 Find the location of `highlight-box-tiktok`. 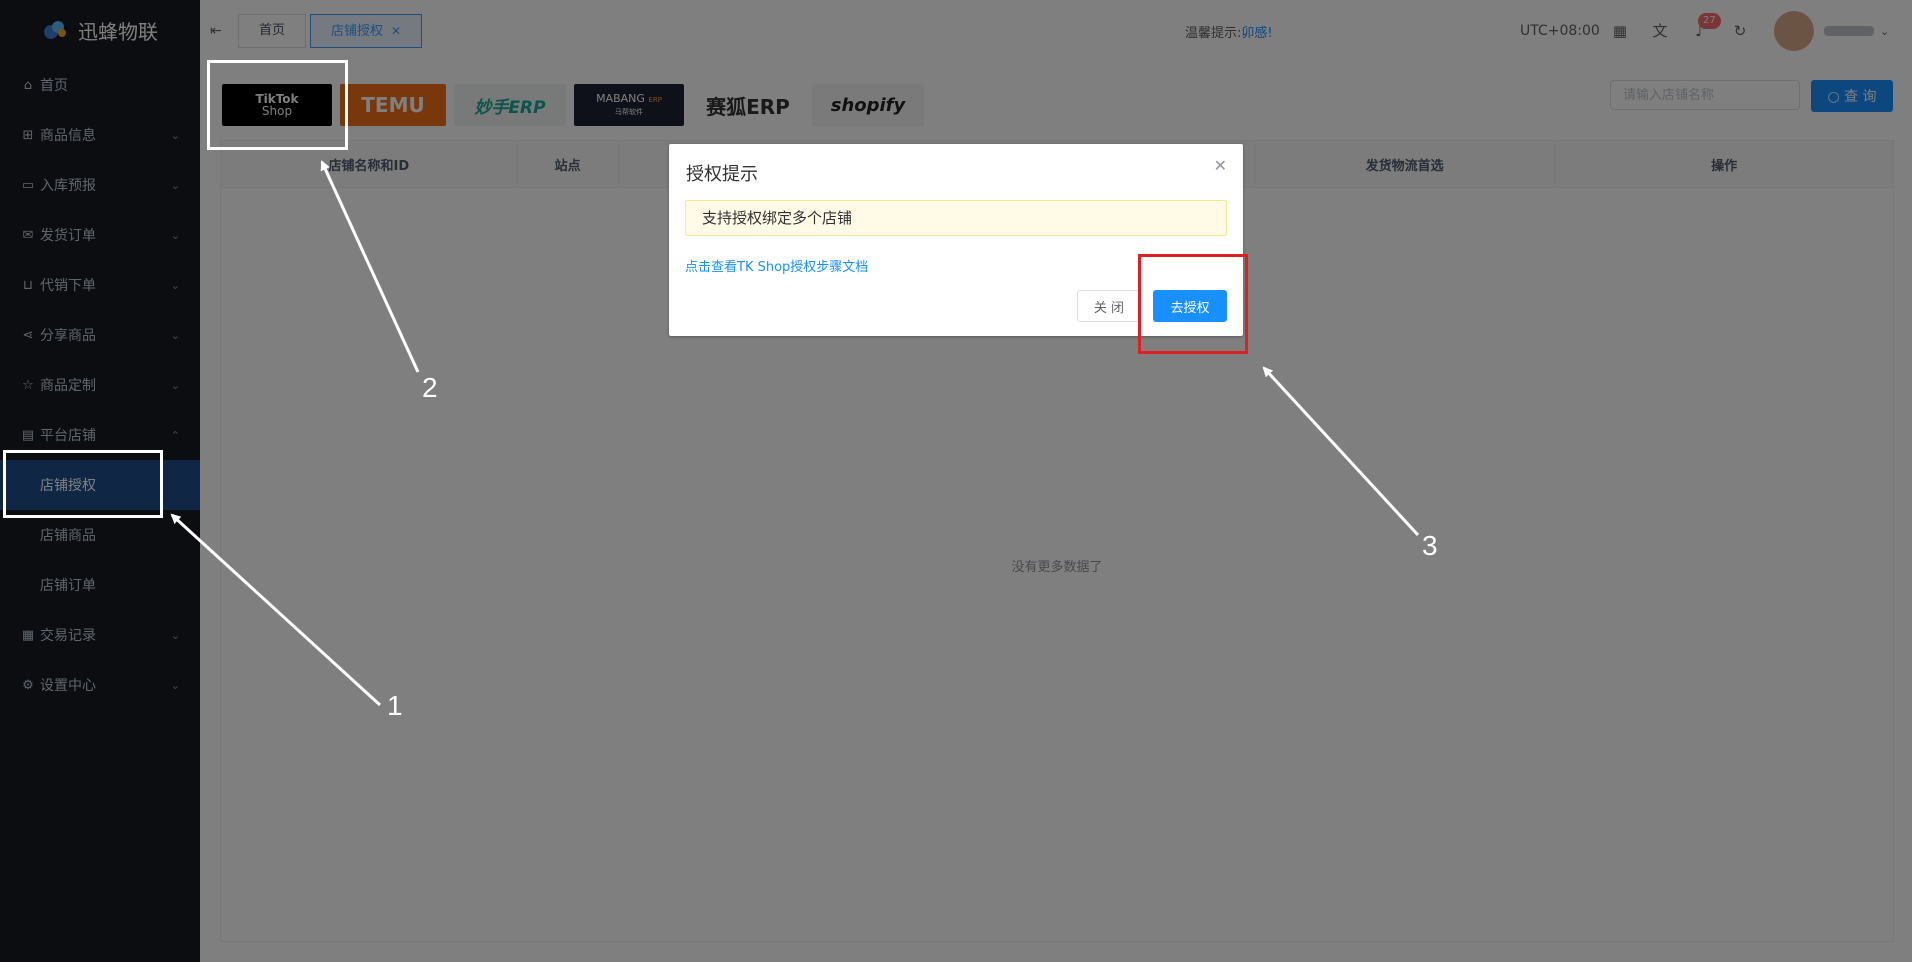

highlight-box-tiktok is located at coordinates (277, 105).